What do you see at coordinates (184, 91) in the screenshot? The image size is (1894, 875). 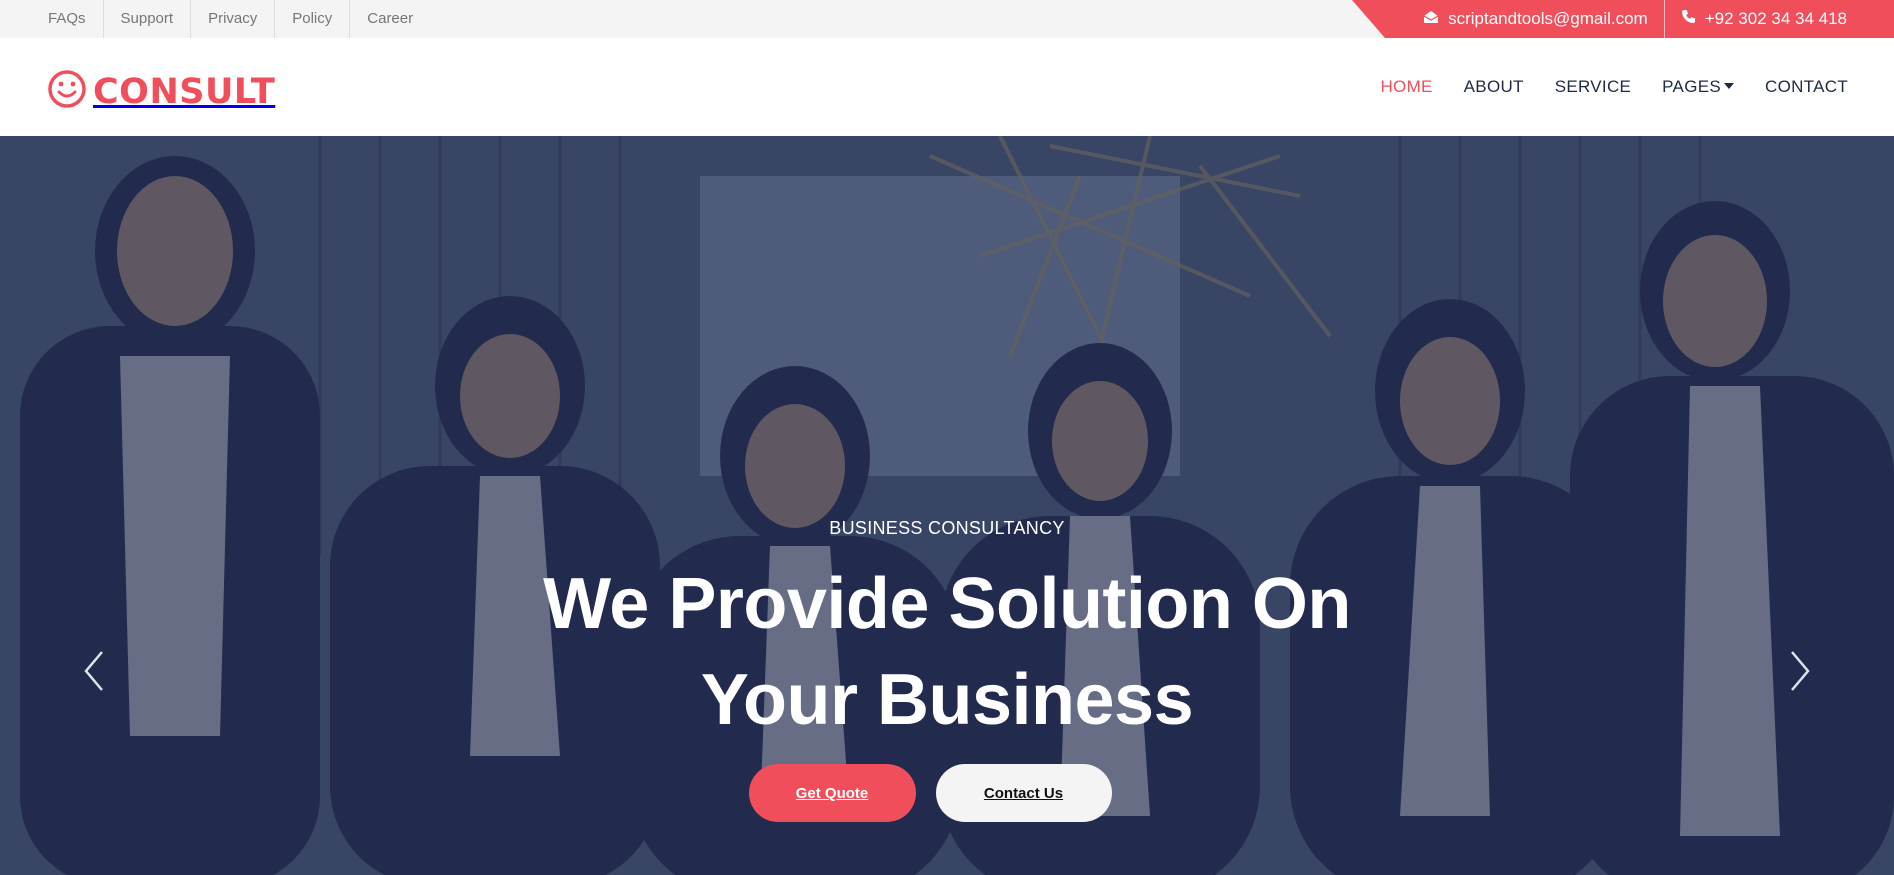 I see `brand-name: CONSULT` at bounding box center [184, 91].